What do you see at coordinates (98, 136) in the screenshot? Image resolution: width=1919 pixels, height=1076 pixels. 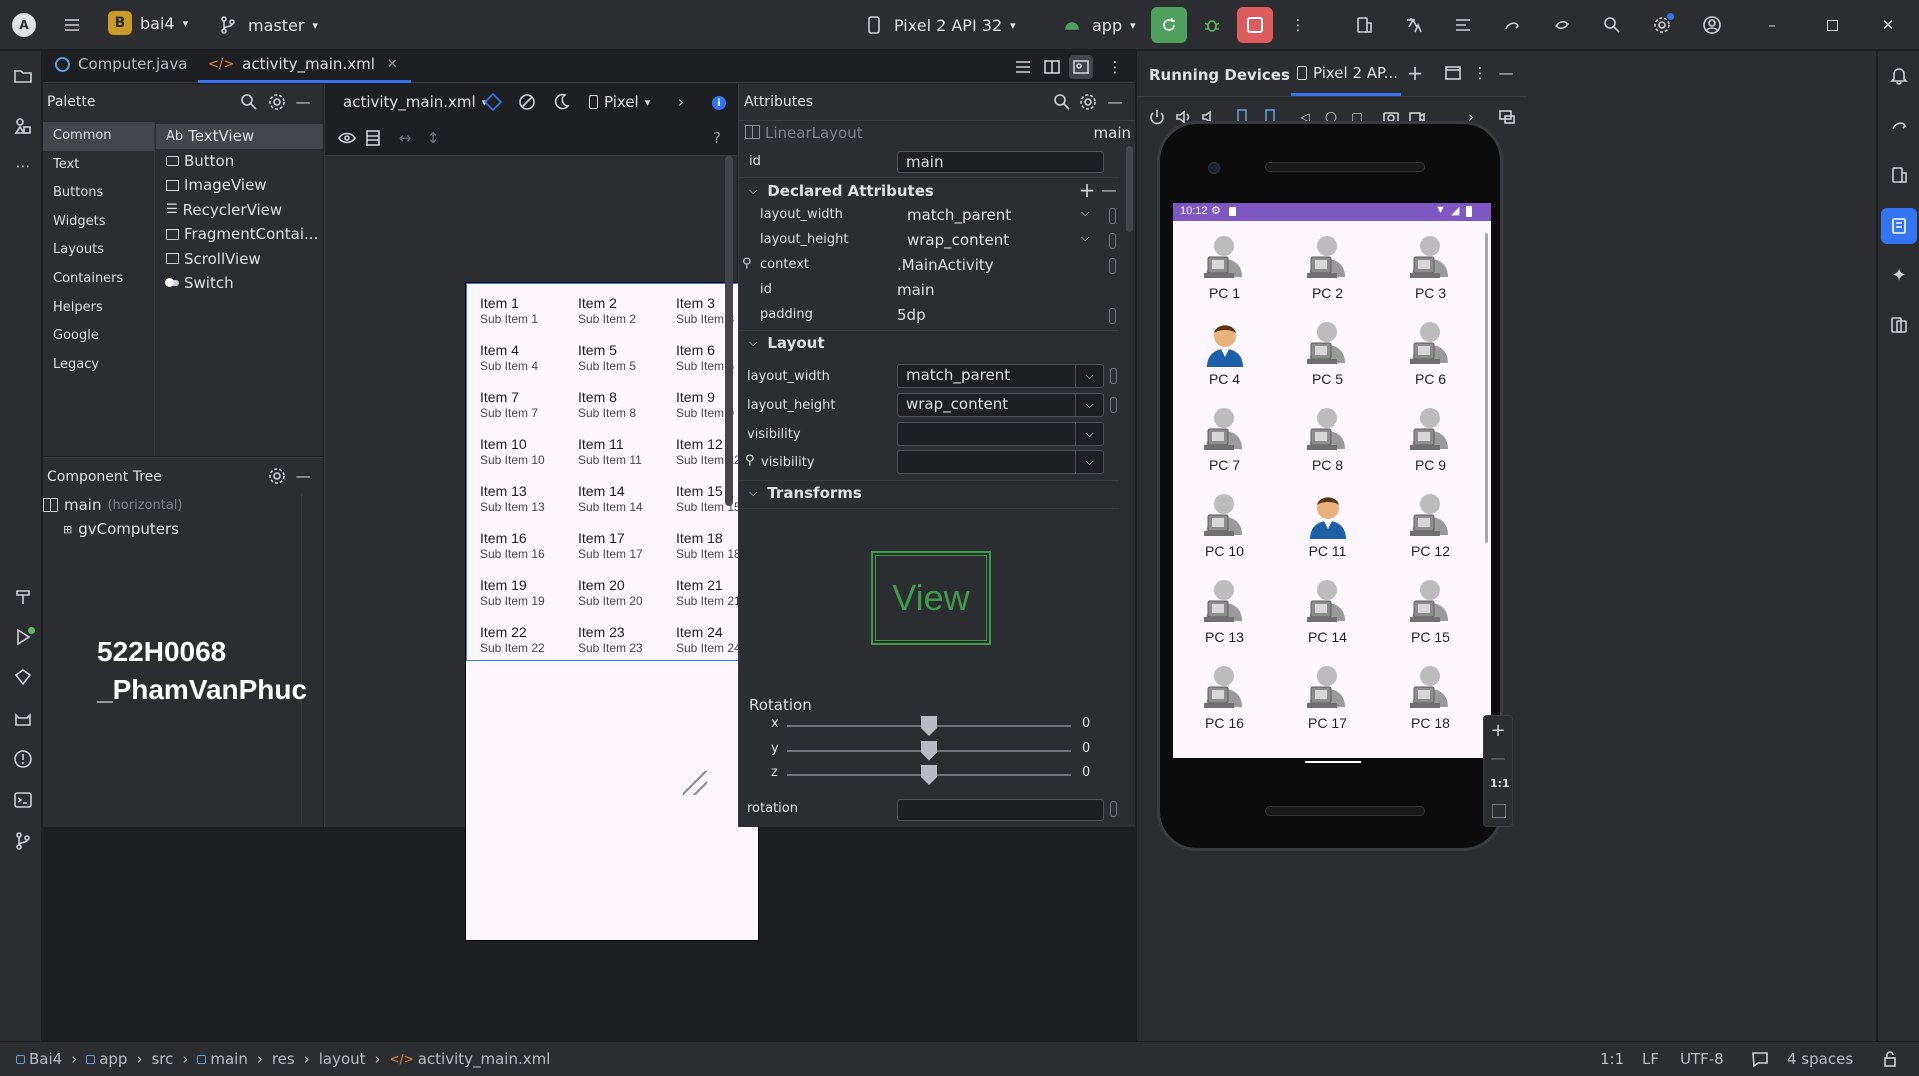 I see `palette-category-common: Common` at bounding box center [98, 136].